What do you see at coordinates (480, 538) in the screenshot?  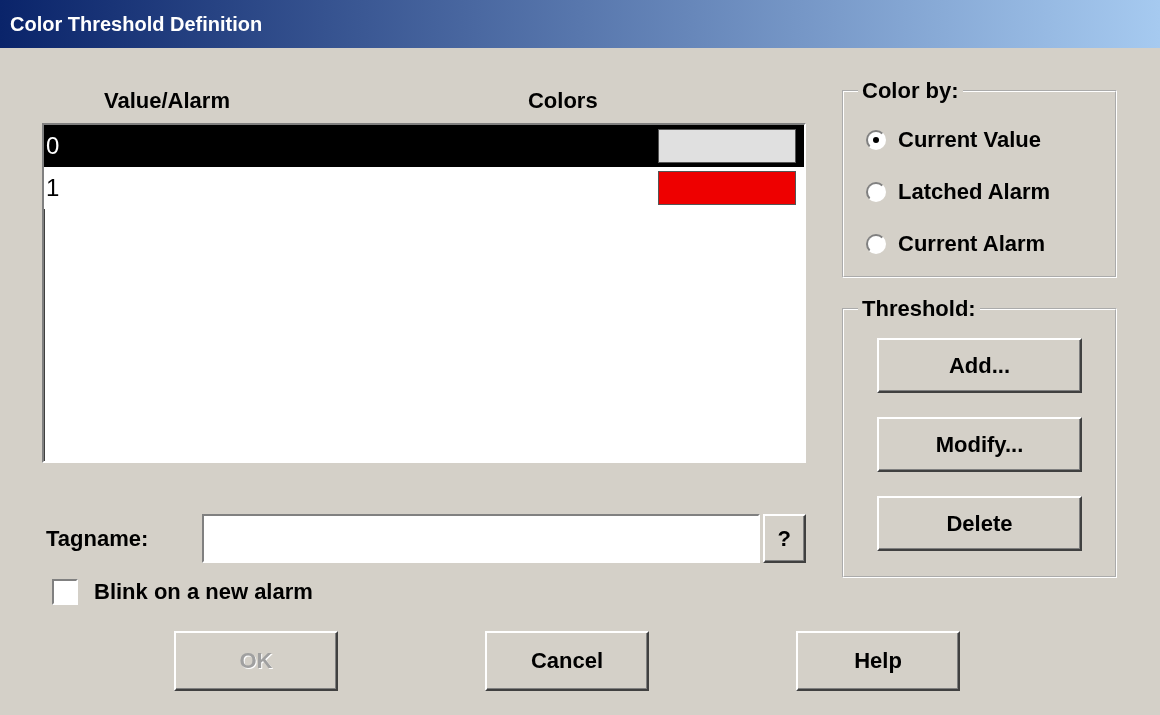 I see `tagname-field` at bounding box center [480, 538].